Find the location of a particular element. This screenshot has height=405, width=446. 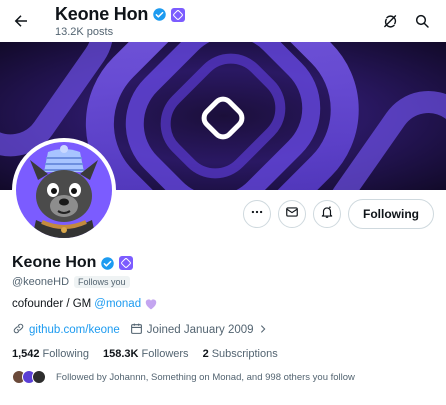

joined-date: Joined January 2009 is located at coordinates (200, 330).